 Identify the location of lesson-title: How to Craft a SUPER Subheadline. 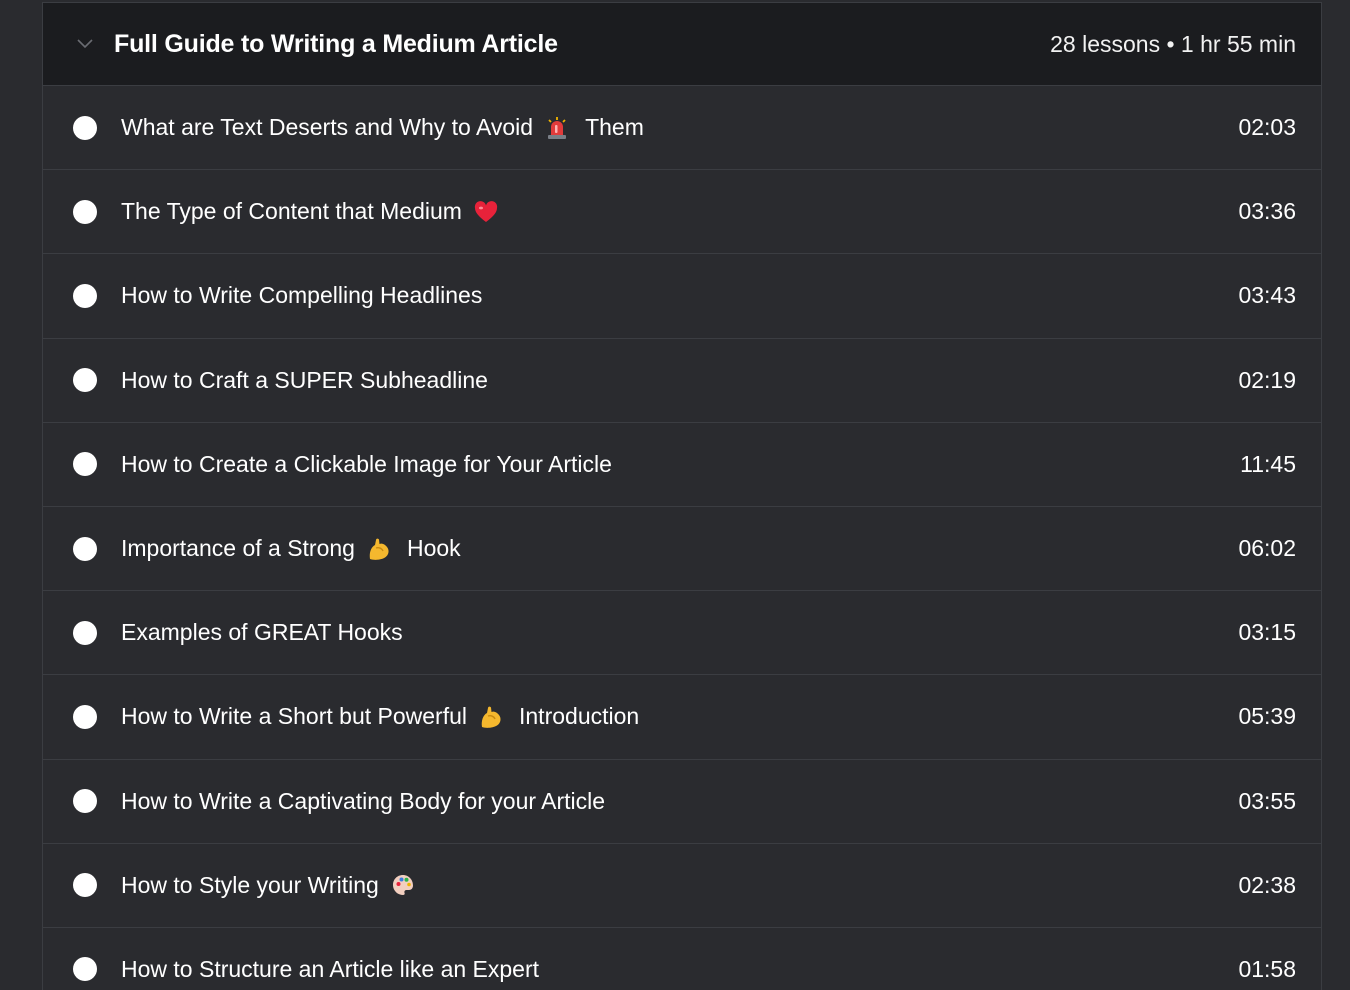
(679, 380).